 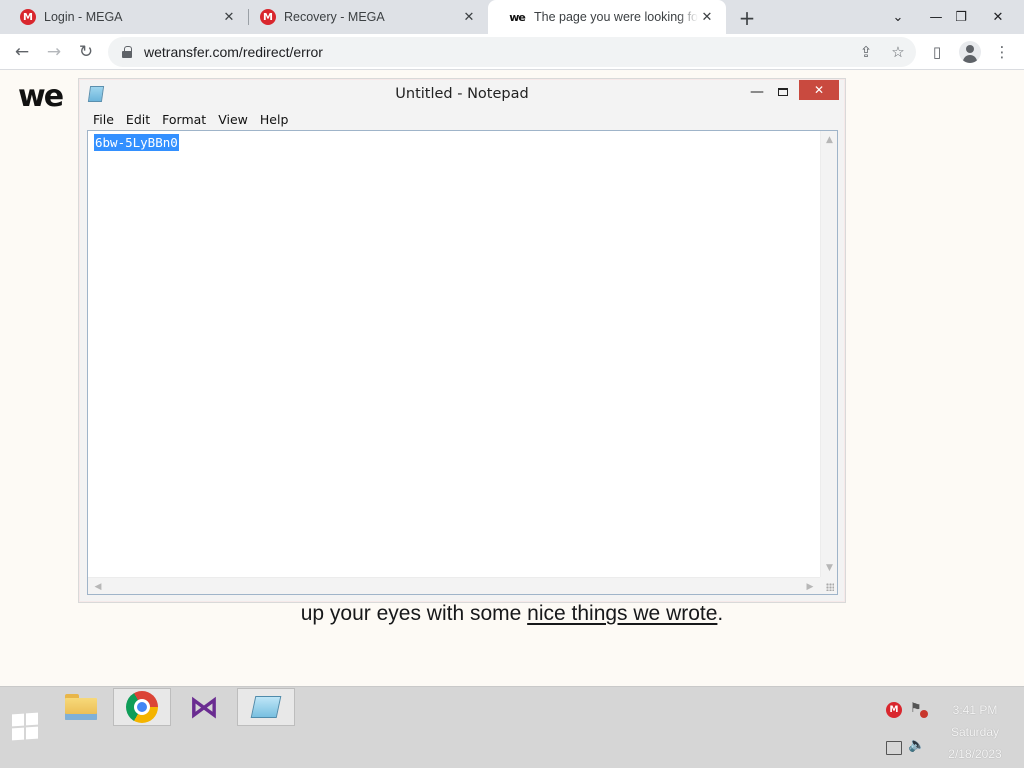 I want to click on lock-icon, so click(x=127, y=52).